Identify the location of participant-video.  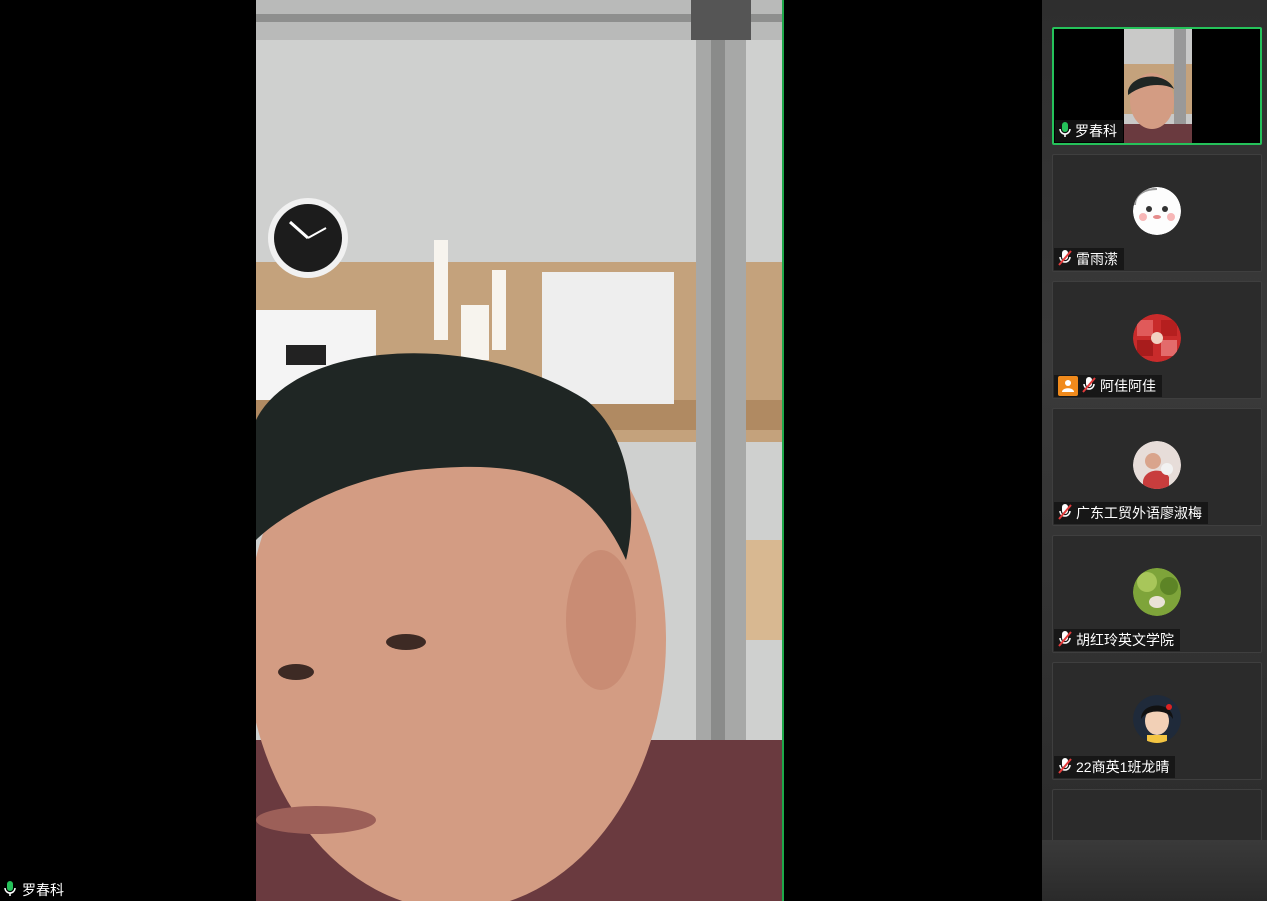
(1158, 86).